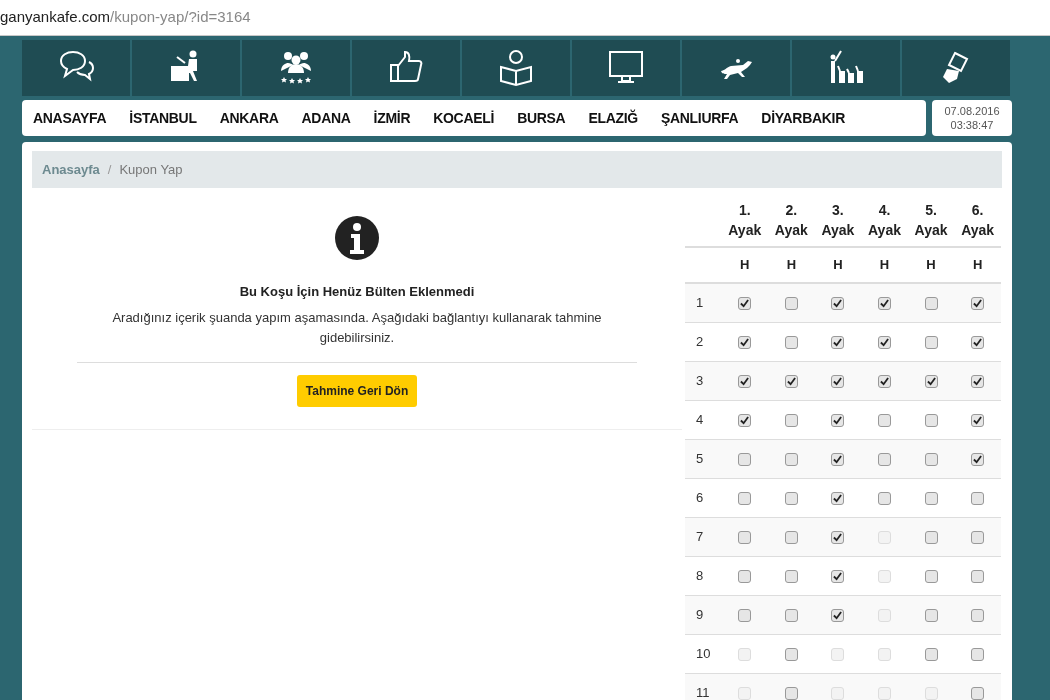 This screenshot has height=700, width=1050. What do you see at coordinates (703, 380) in the screenshot?
I see `row-number: 3` at bounding box center [703, 380].